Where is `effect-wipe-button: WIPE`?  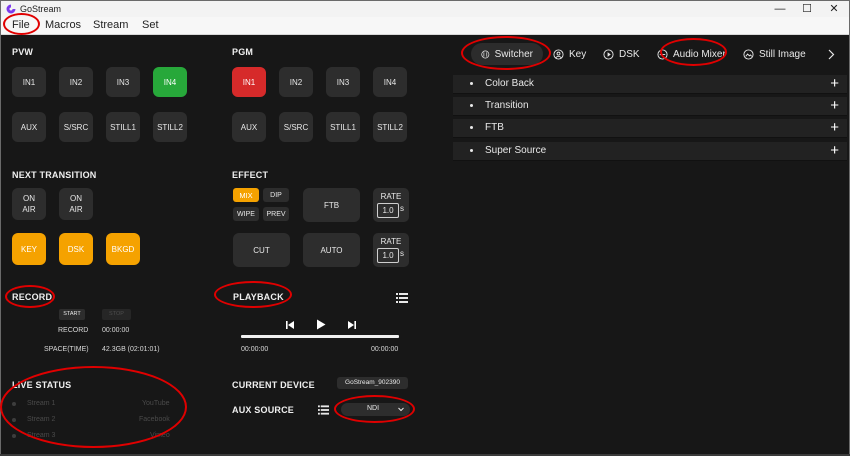 effect-wipe-button: WIPE is located at coordinates (246, 214).